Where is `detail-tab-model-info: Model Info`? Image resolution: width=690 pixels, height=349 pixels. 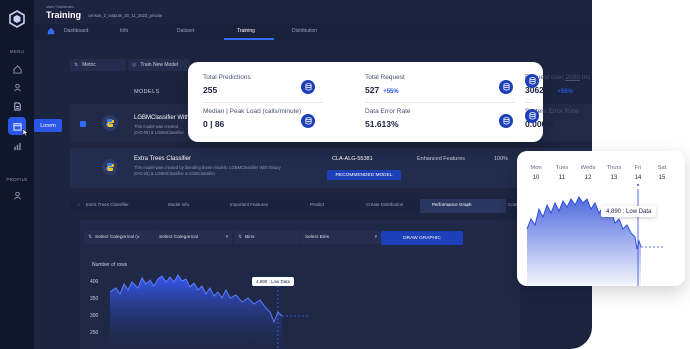
detail-tab-model-info: Model Info is located at coordinates (178, 204).